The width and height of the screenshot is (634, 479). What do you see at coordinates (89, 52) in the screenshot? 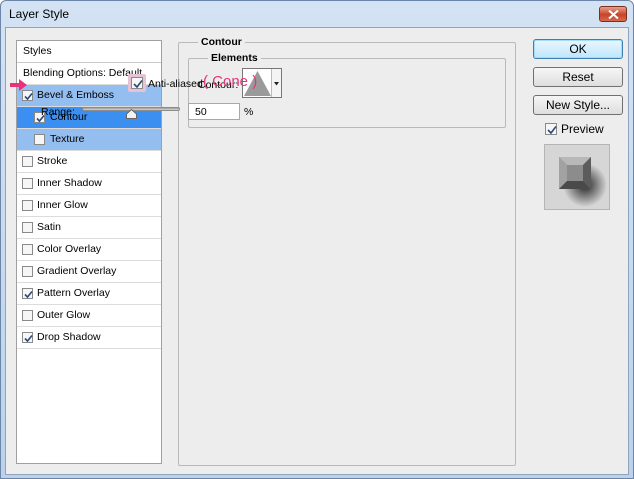
I see `styles-header: Styles` at bounding box center [89, 52].